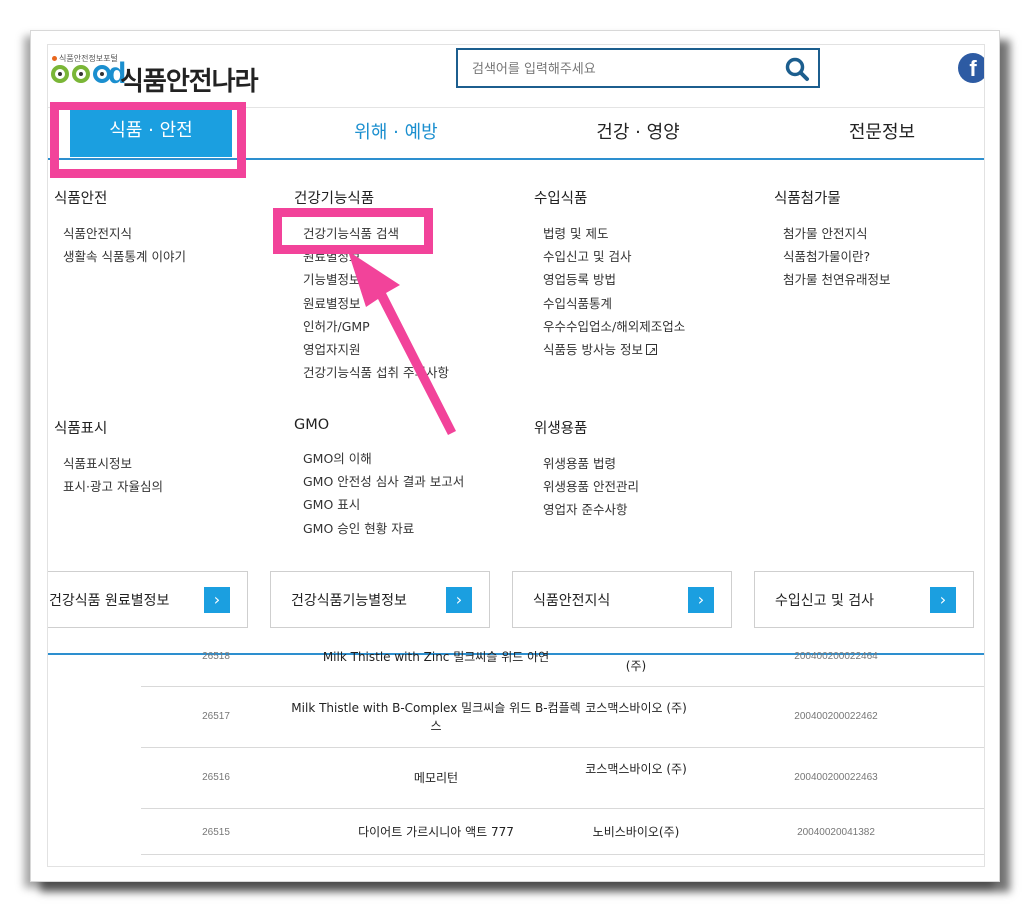 The image size is (1030, 912). Describe the element at coordinates (807, 199) in the screenshot. I see `menu-heading: 식품첨가물` at that location.